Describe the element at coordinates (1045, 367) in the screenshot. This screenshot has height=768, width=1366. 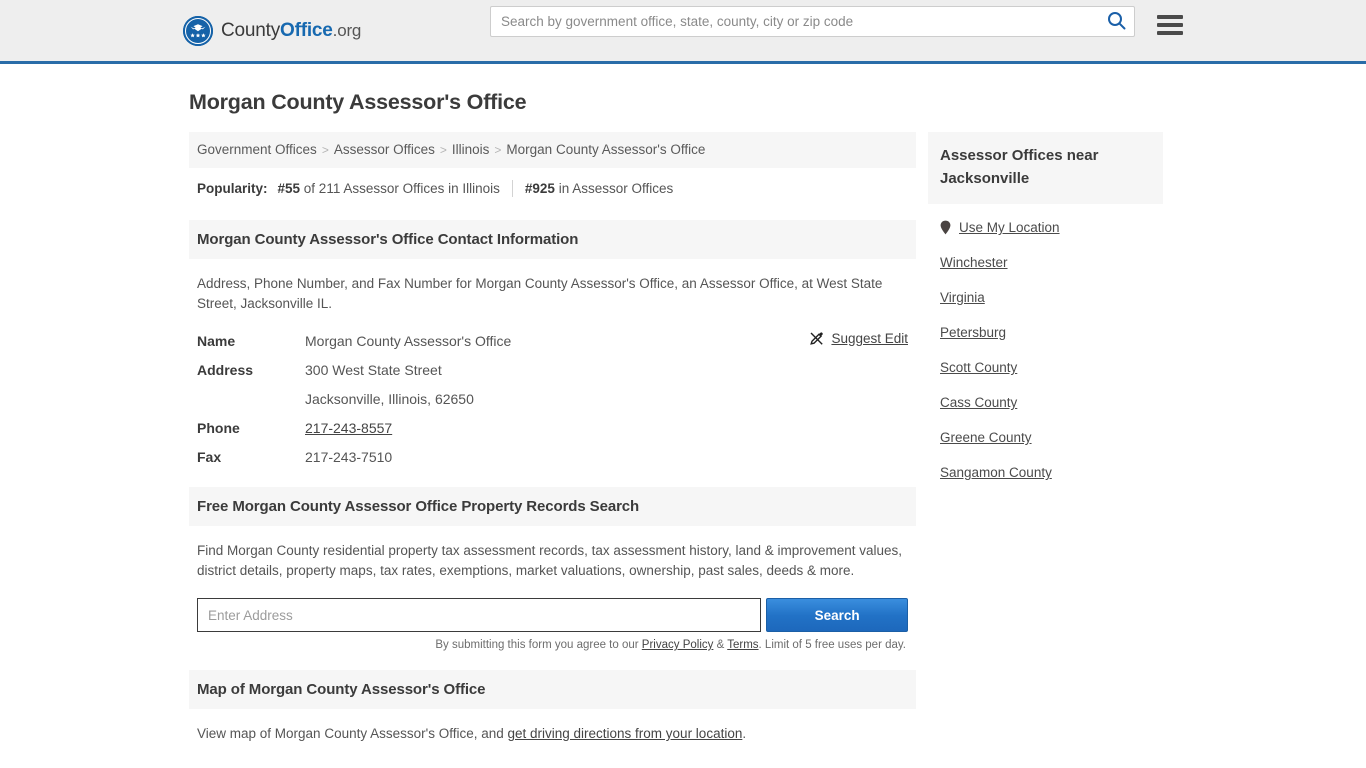
I see `sidebar-item-scott-county: Scott County` at that location.